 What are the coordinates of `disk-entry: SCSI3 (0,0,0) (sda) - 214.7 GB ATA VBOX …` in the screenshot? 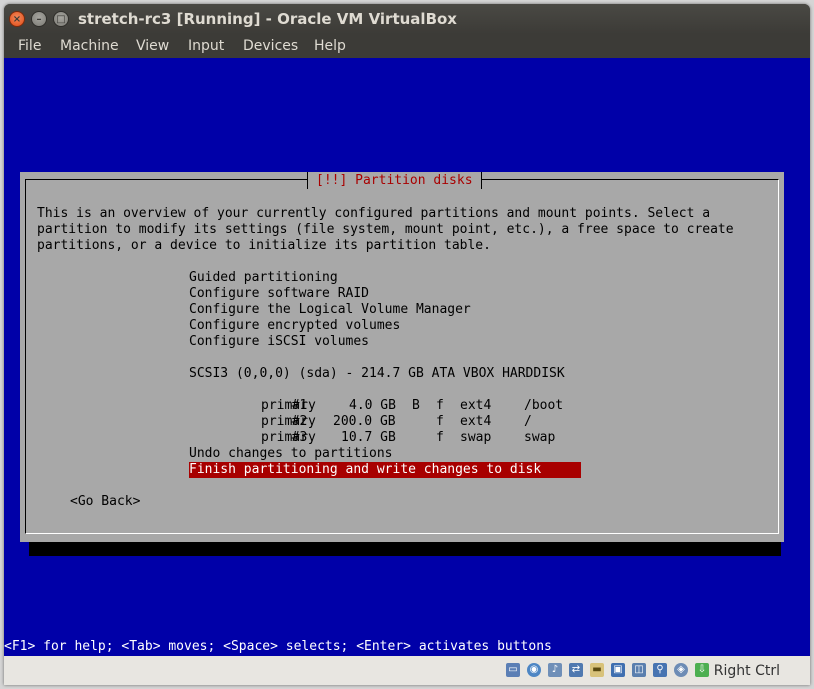 It's located at (377, 374).